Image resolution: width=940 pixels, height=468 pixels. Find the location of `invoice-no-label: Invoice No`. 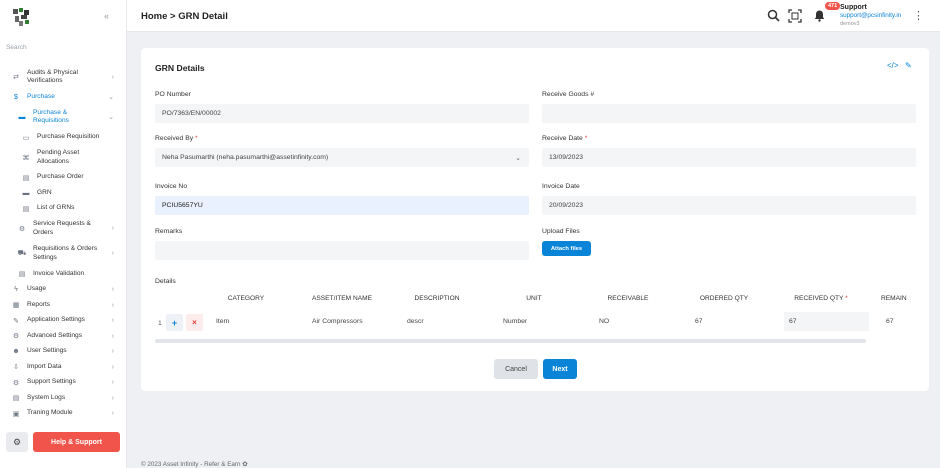

invoice-no-label: Invoice No is located at coordinates (171, 186).